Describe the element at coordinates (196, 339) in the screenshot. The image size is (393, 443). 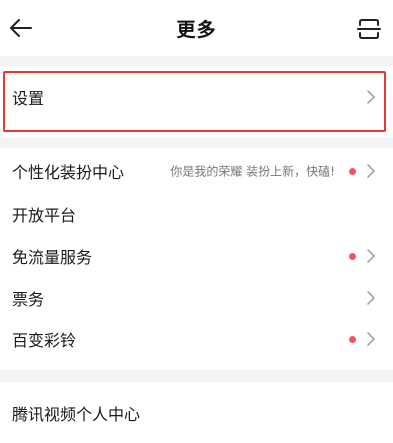
I see `menu-item-ringtones: 百变彩铃` at that location.